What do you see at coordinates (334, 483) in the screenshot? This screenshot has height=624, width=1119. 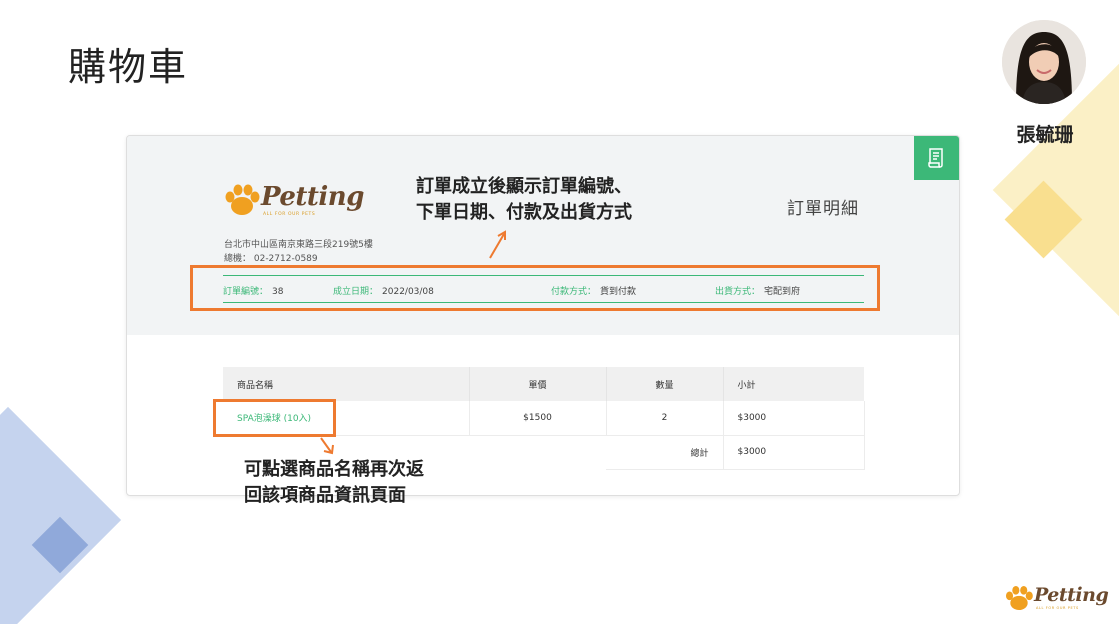 I see `product-link-callout: 可點選商品名稱再次返 回該項商品資訊頁面` at bounding box center [334, 483].